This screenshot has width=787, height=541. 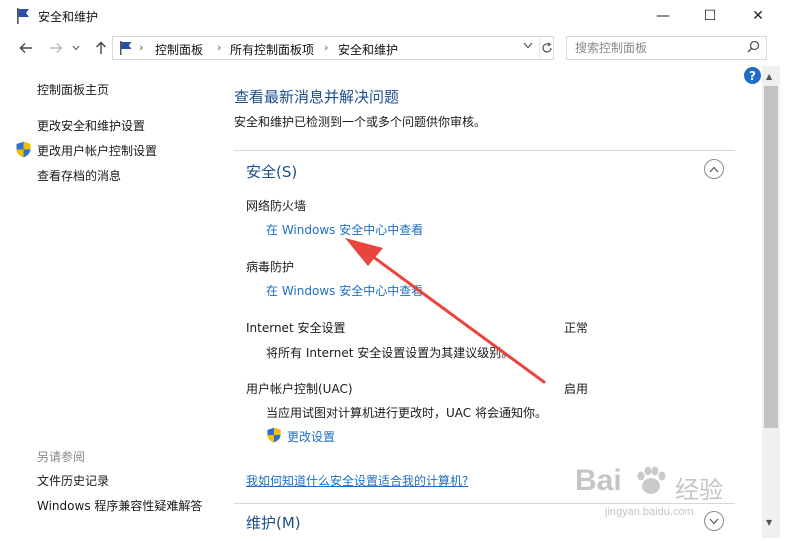 What do you see at coordinates (119, 505) in the screenshot?
I see `compatibility-troubleshooter-link: Windows 程序兼容性疑难解答` at bounding box center [119, 505].